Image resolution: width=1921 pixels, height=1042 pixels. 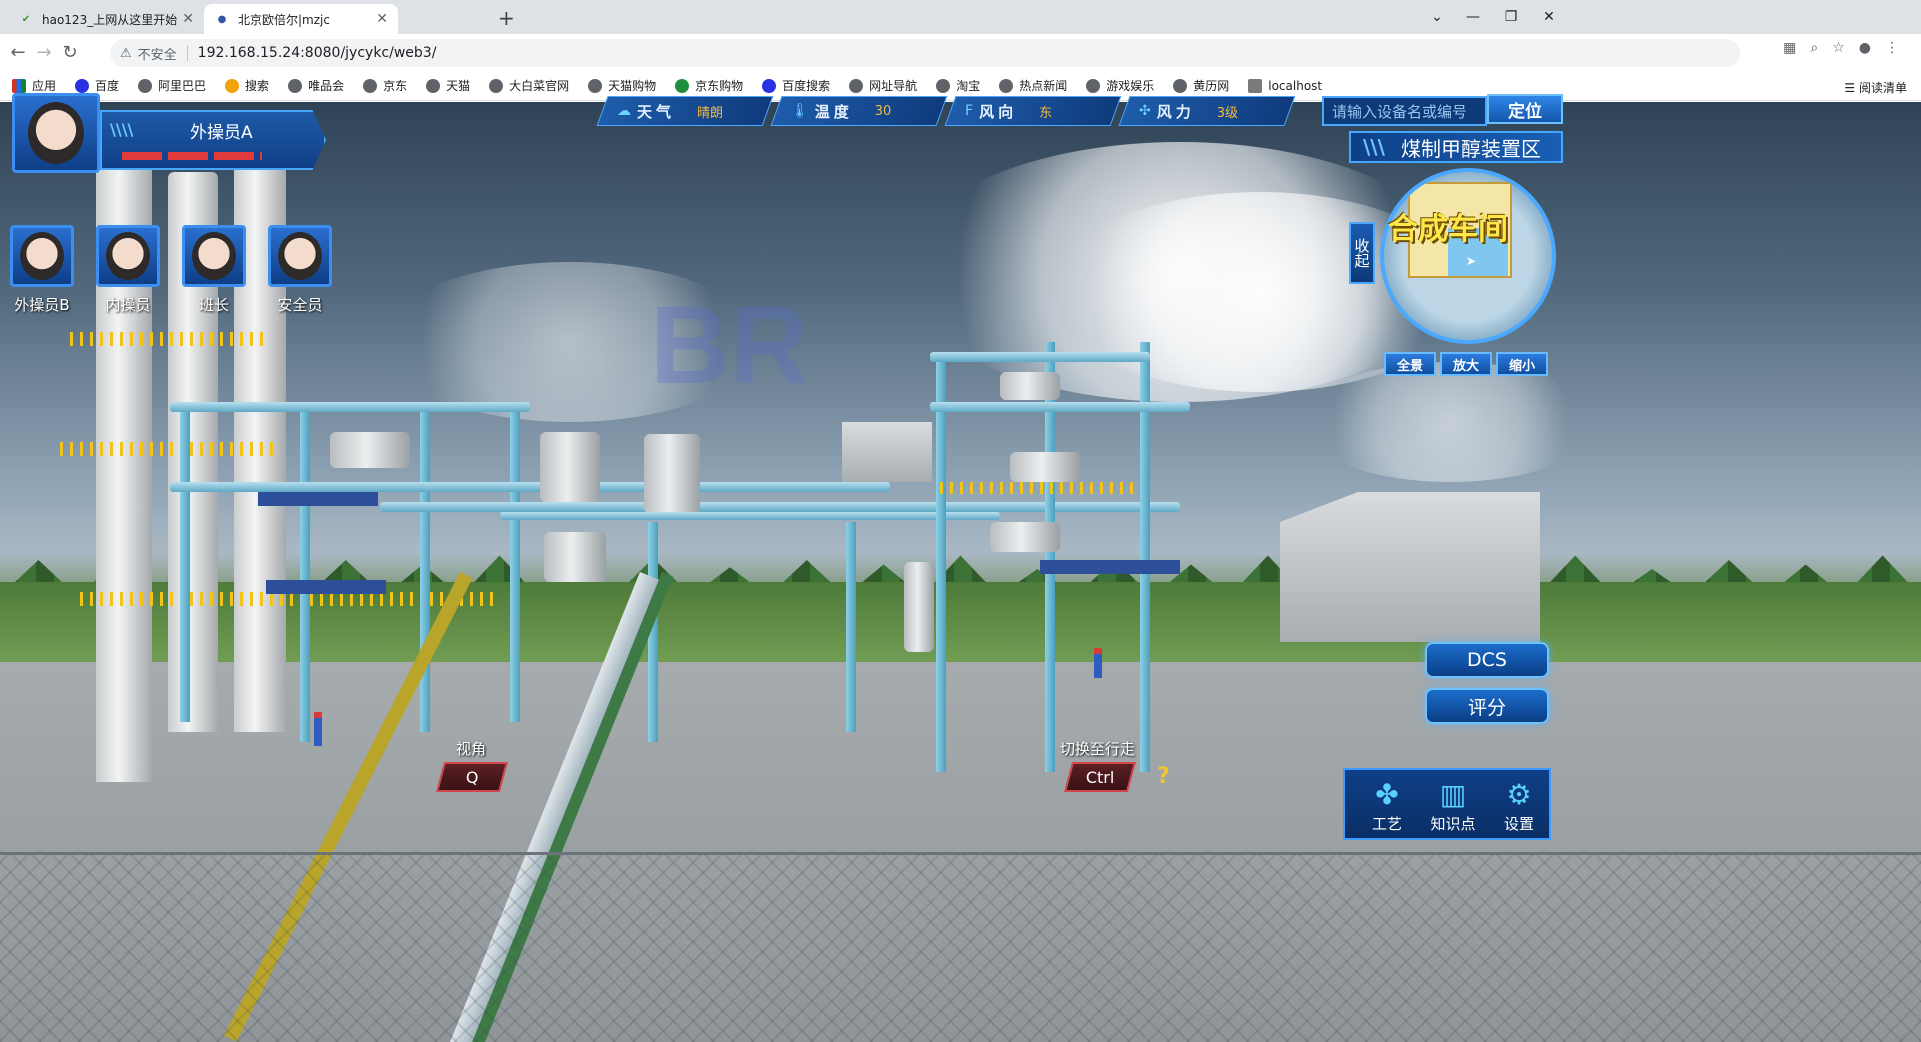 What do you see at coordinates (1487, 660) in the screenshot?
I see `dcs-button: DCS` at bounding box center [1487, 660].